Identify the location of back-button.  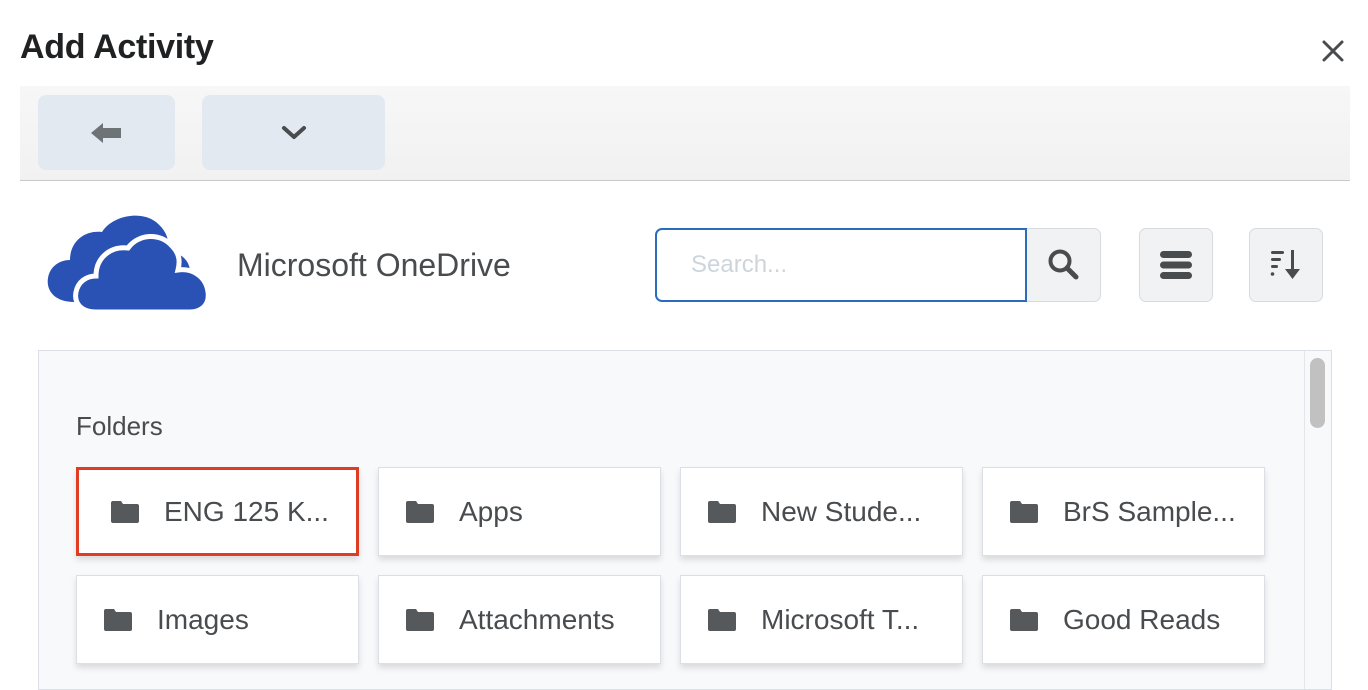
(106, 132).